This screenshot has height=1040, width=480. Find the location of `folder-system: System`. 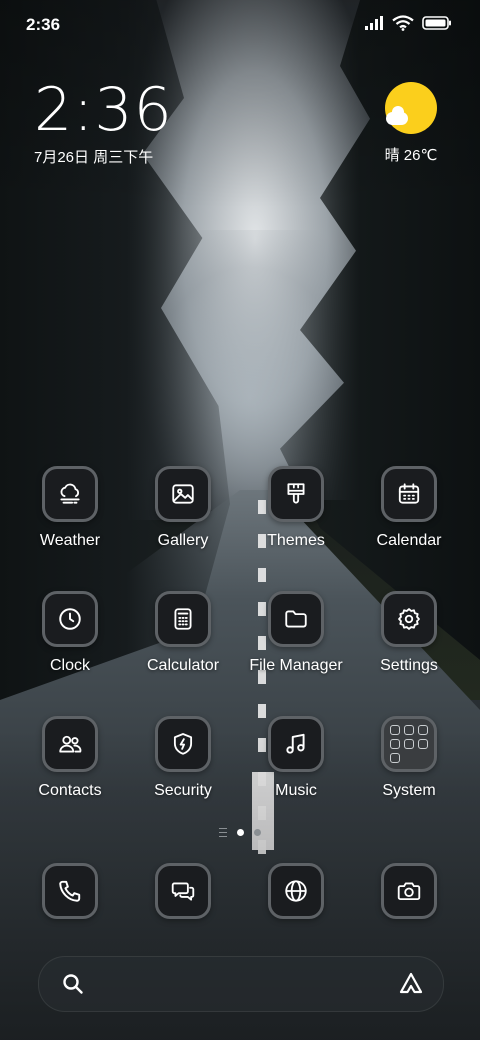

folder-system: System is located at coordinates (409, 758).